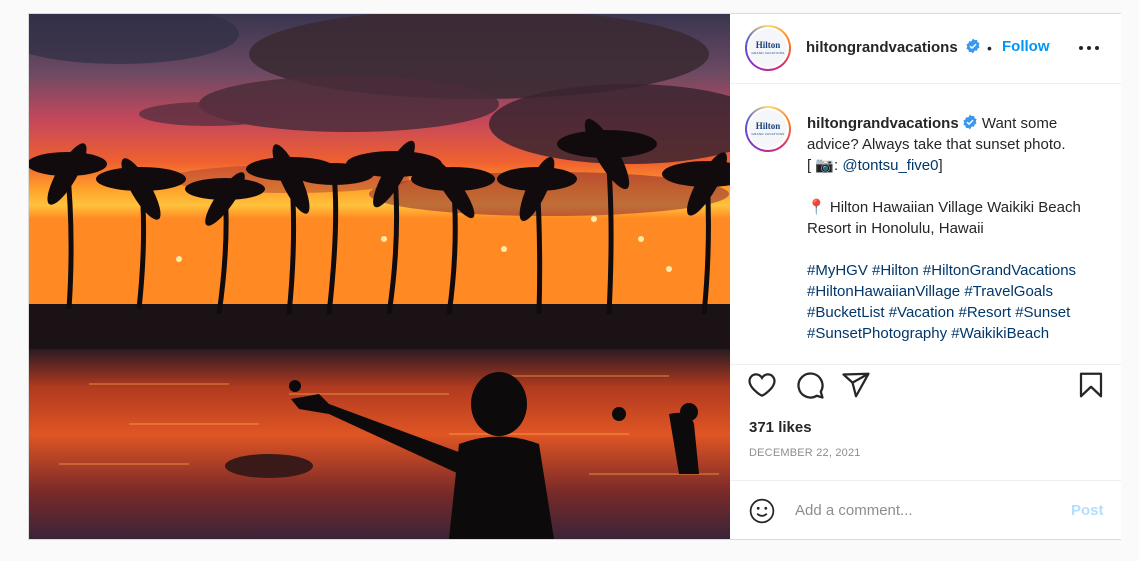  Describe the element at coordinates (877, 333) in the screenshot. I see `hashtag-link: #SunsetPhotography` at that location.